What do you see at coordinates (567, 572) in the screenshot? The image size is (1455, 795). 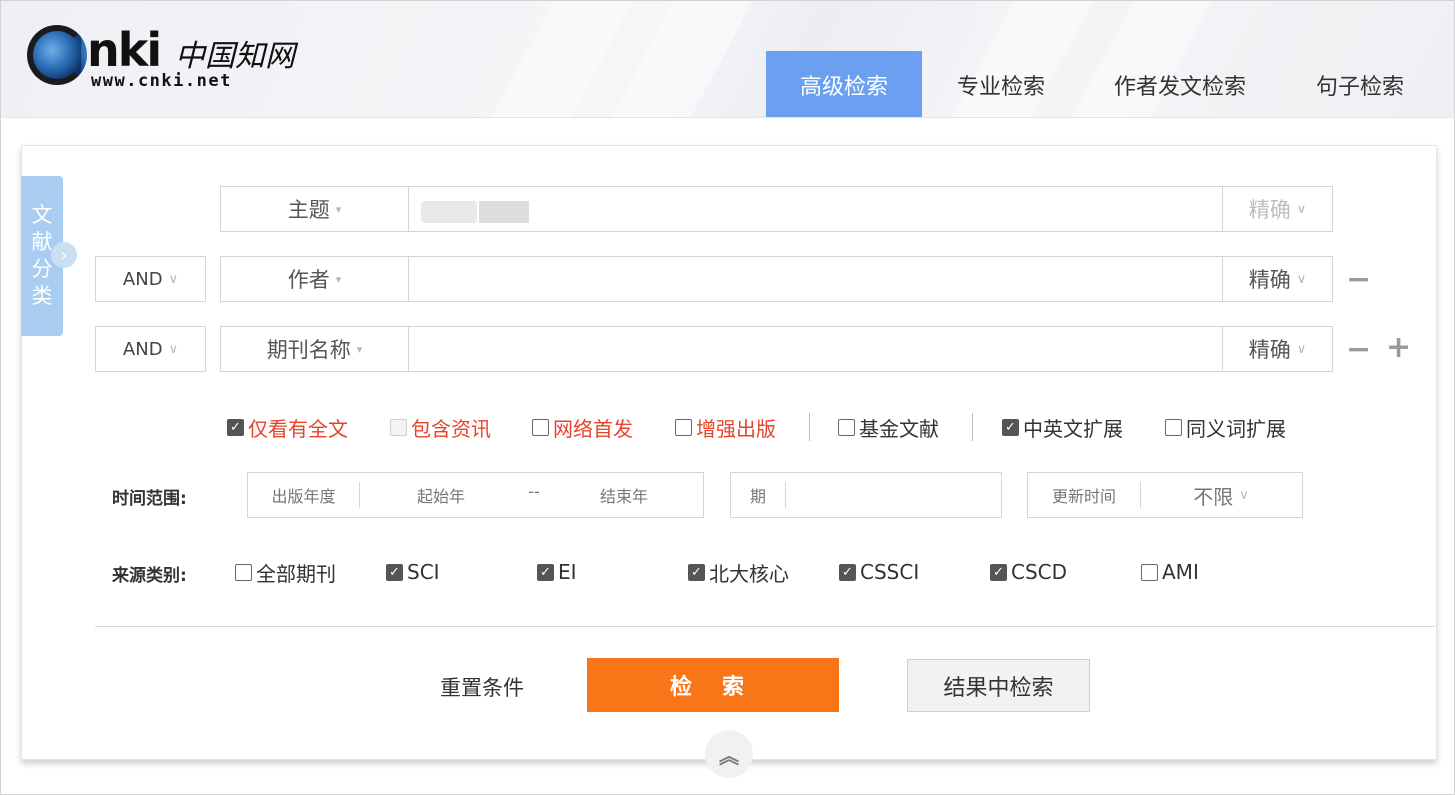 I see `source-label: EI` at bounding box center [567, 572].